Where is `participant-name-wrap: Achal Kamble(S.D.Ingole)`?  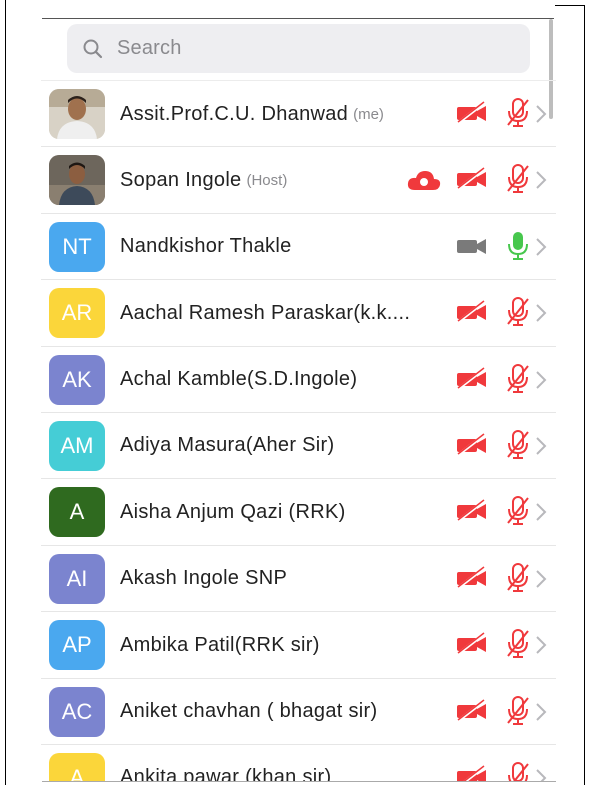
participant-name-wrap: Achal Kamble(S.D.Ingole) is located at coordinates (238, 380).